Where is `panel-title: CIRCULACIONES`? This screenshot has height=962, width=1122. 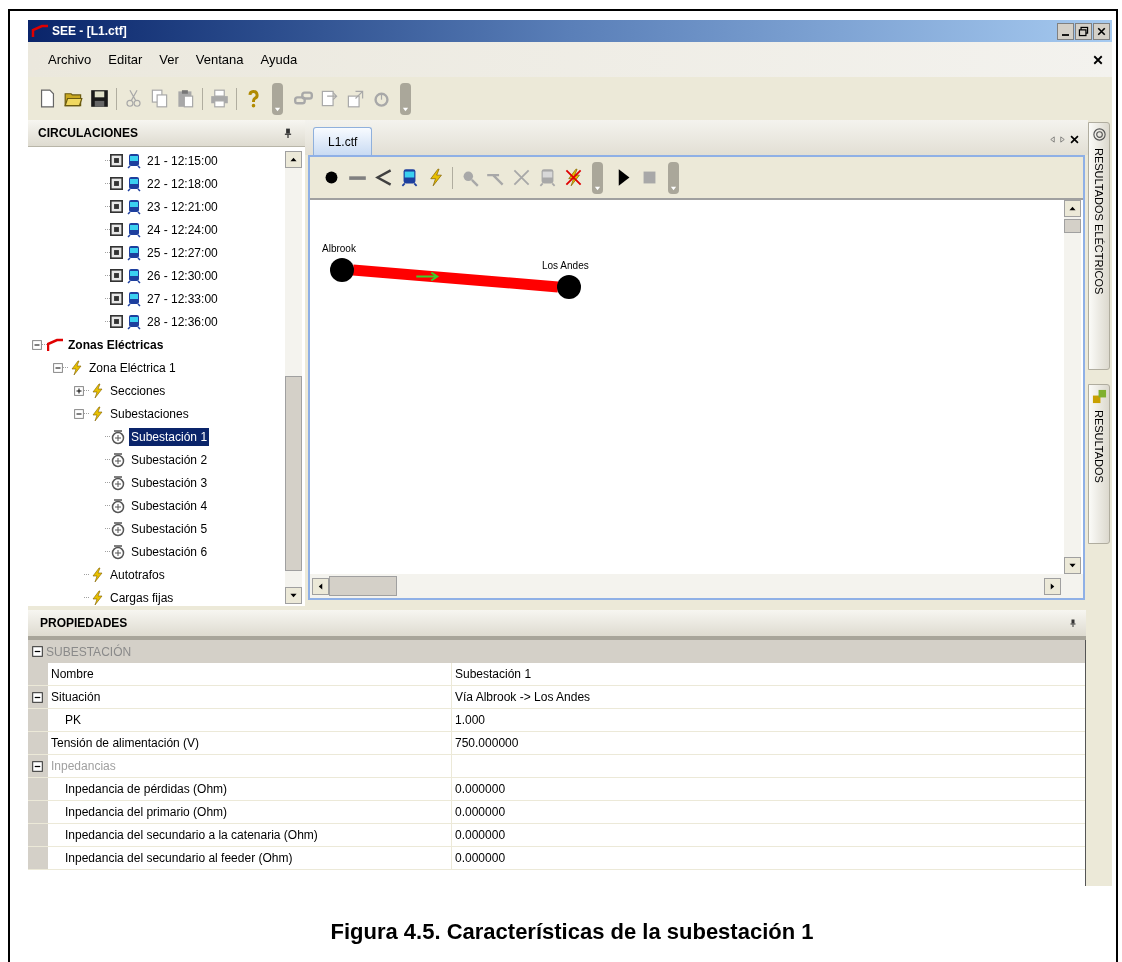
panel-title: CIRCULACIONES is located at coordinates (88, 133).